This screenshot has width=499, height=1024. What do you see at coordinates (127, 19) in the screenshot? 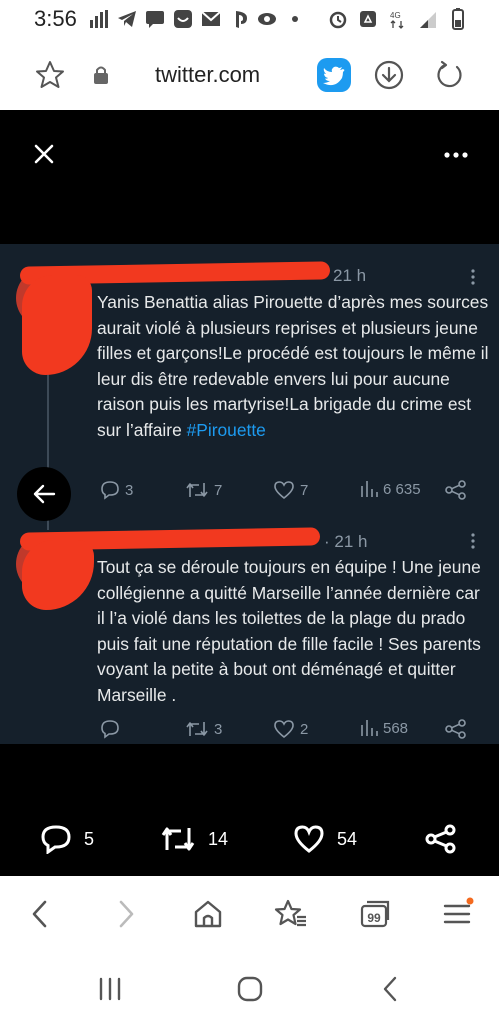
I see `telegram-icon` at bounding box center [127, 19].